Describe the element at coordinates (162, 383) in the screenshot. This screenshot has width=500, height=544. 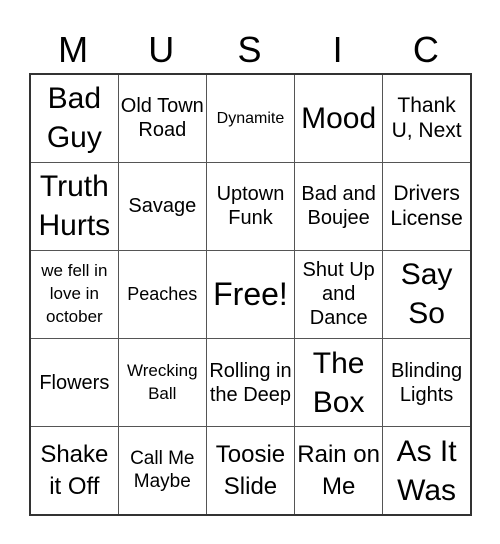
I see `bingo-cell: Wrecking Ball` at that location.